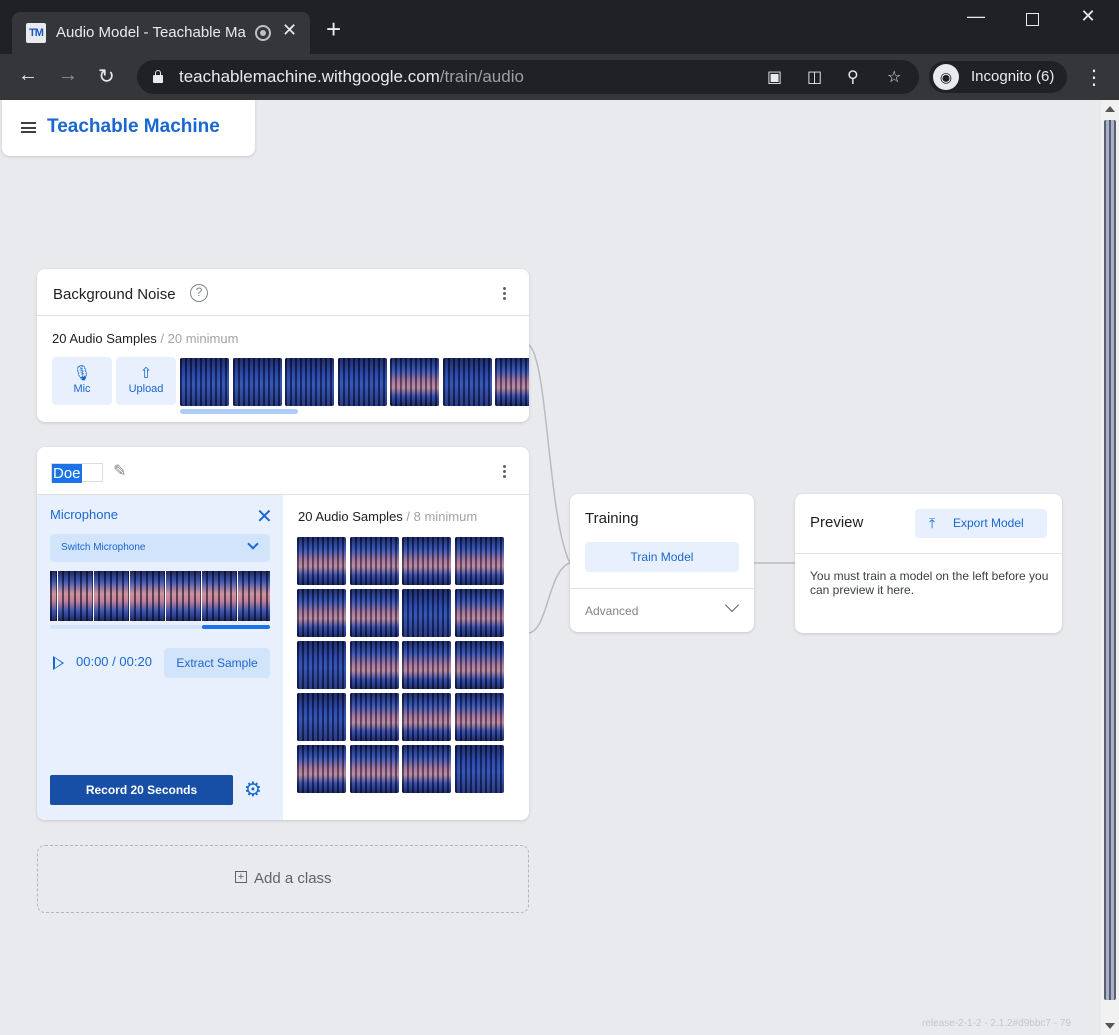 Image resolution: width=1119 pixels, height=1035 pixels. What do you see at coordinates (253, 789) in the screenshot?
I see `gear-icon: ⚙` at bounding box center [253, 789].